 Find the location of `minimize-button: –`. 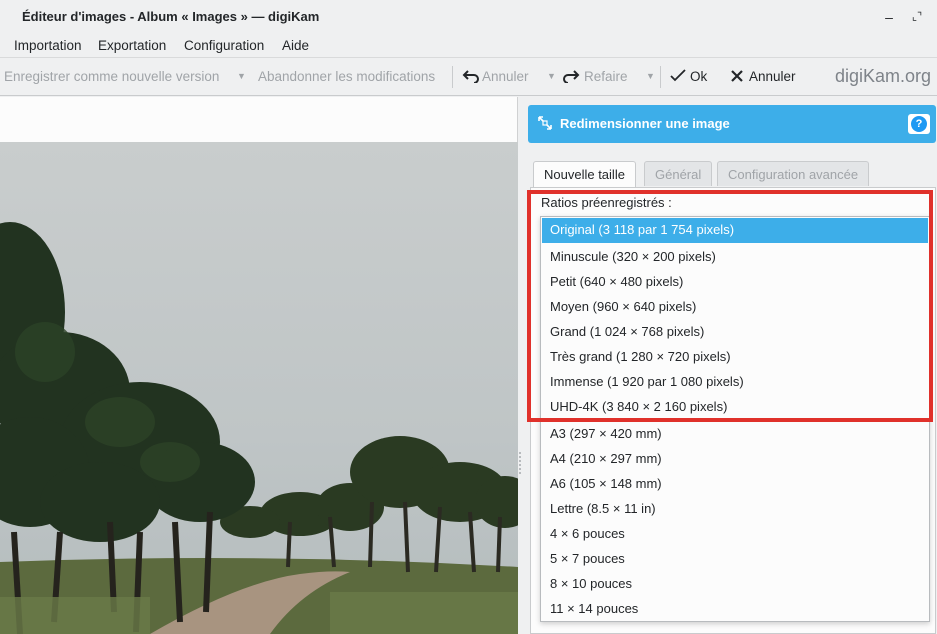

minimize-button: – is located at coordinates (889, 17).